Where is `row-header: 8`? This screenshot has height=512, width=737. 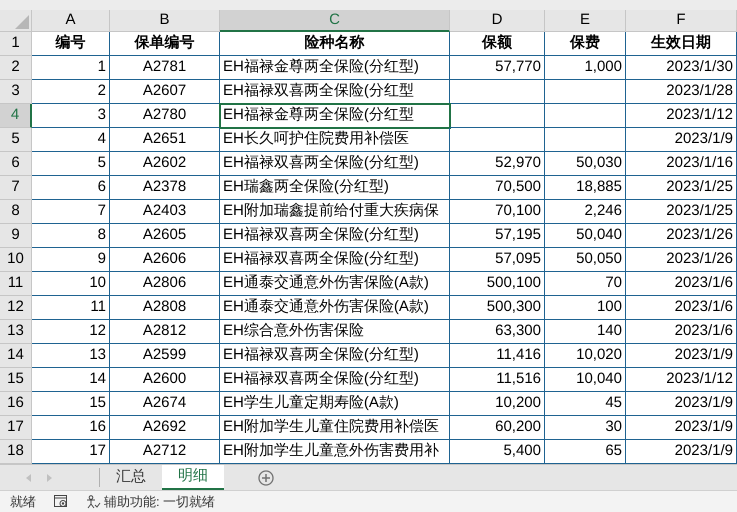 row-header: 8 is located at coordinates (16, 212).